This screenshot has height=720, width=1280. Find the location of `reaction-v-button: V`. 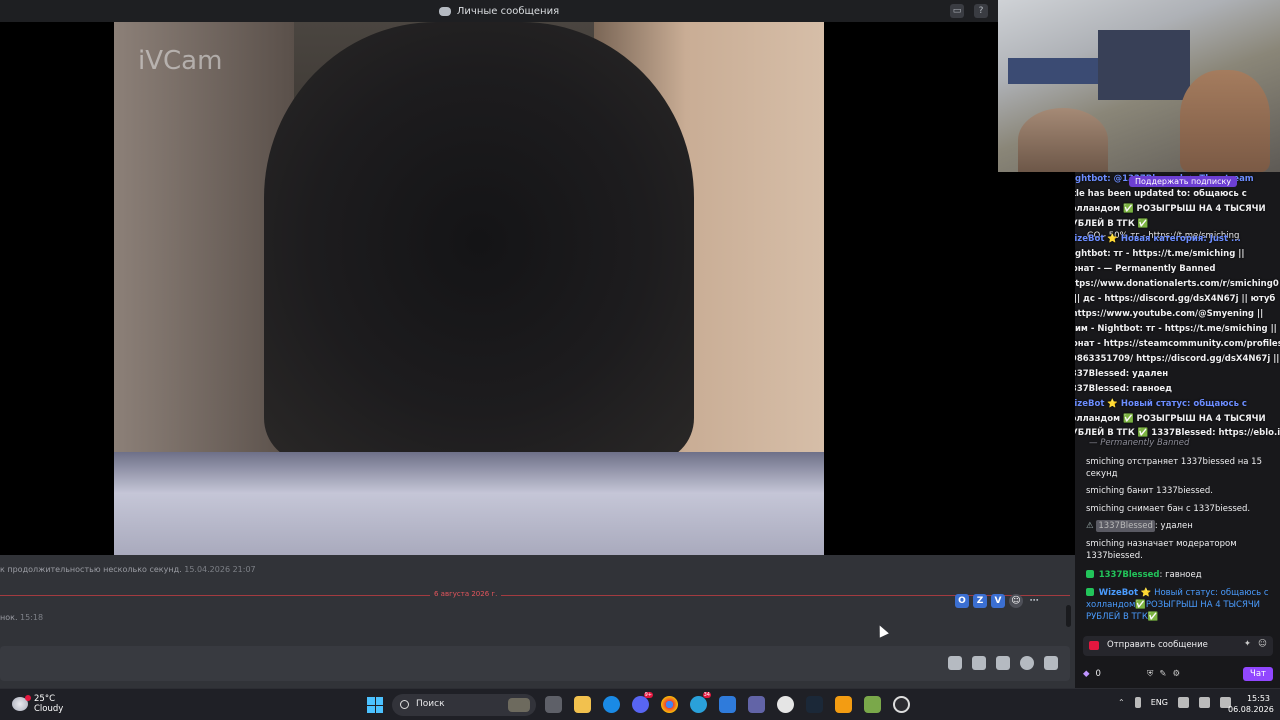

reaction-v-button: V is located at coordinates (998, 601).